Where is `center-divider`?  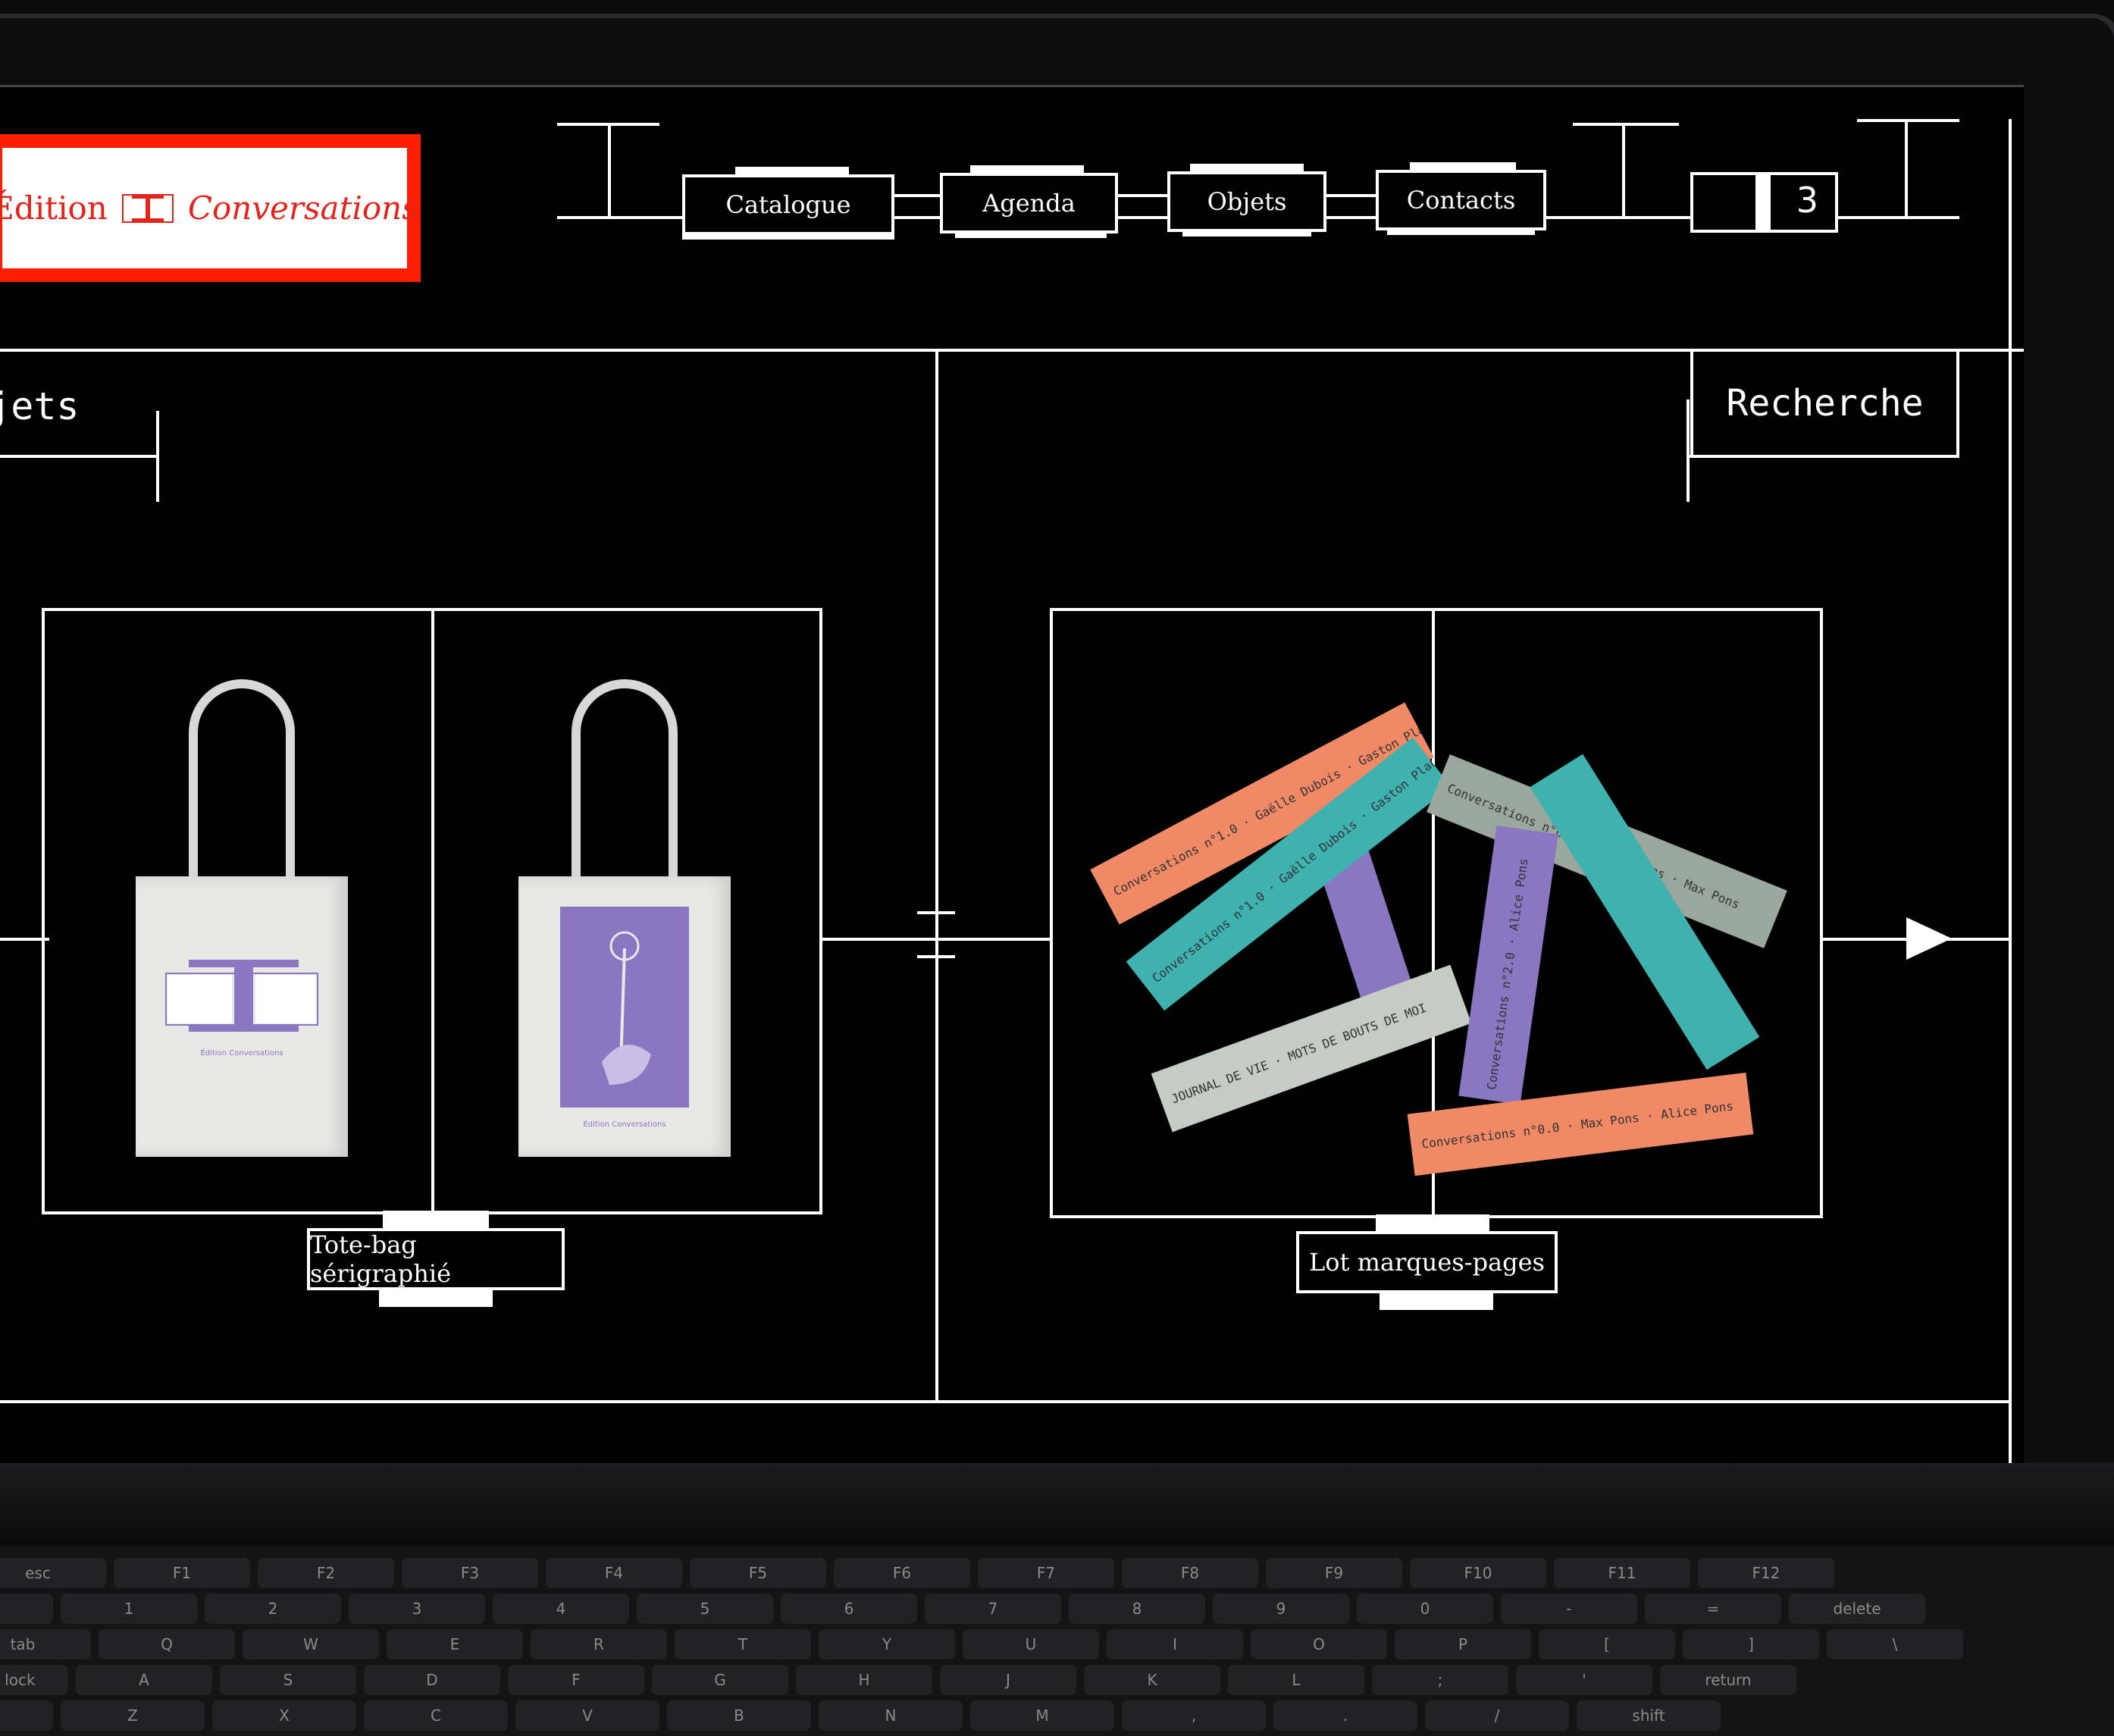
center-divider is located at coordinates (937, 877).